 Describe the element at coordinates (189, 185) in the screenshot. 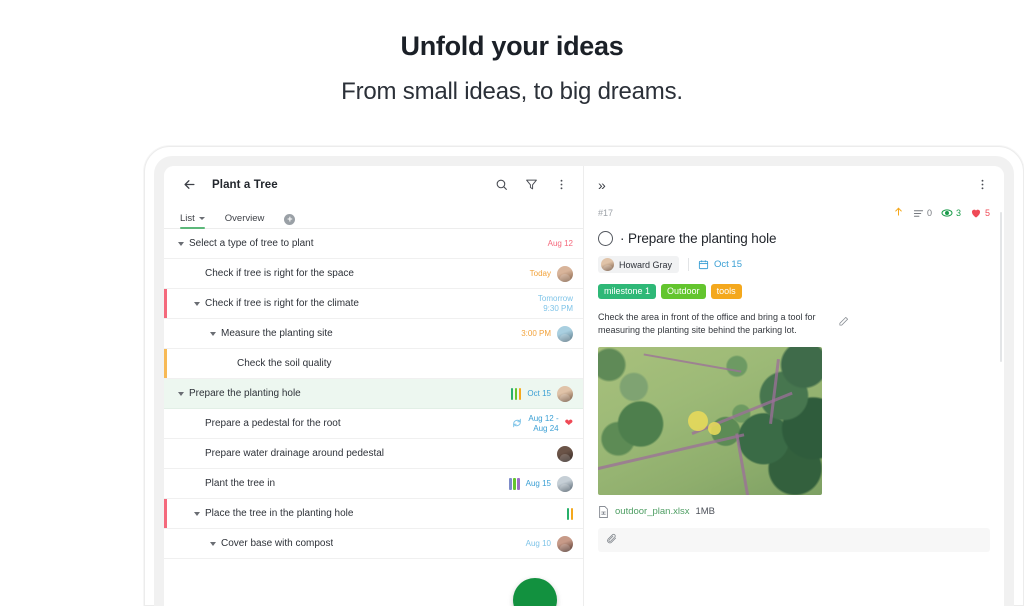

I see `back-arrow-icon` at that location.